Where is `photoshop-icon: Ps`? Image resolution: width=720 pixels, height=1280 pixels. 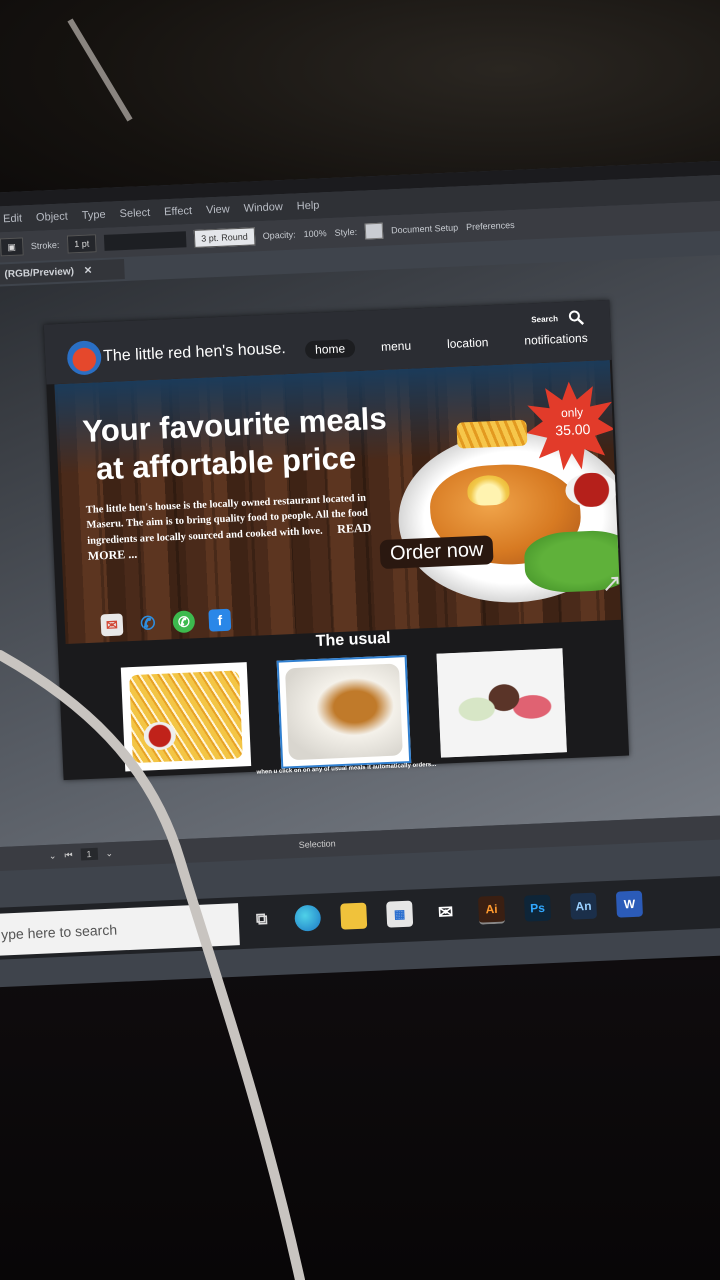
photoshop-icon: Ps is located at coordinates (537, 908).